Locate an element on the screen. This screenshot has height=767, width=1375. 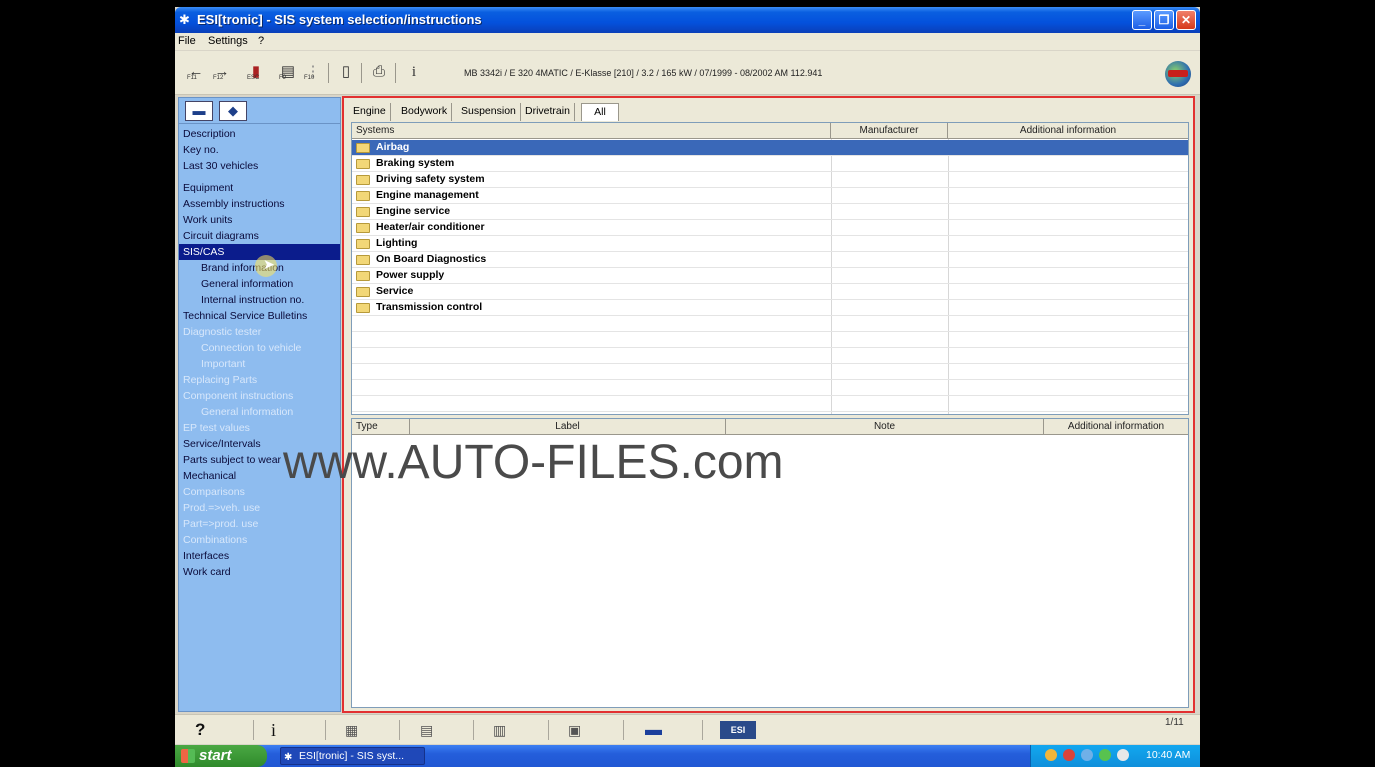
sidebar-item: Prod.=>veh. use is located at coordinates (221, 508).